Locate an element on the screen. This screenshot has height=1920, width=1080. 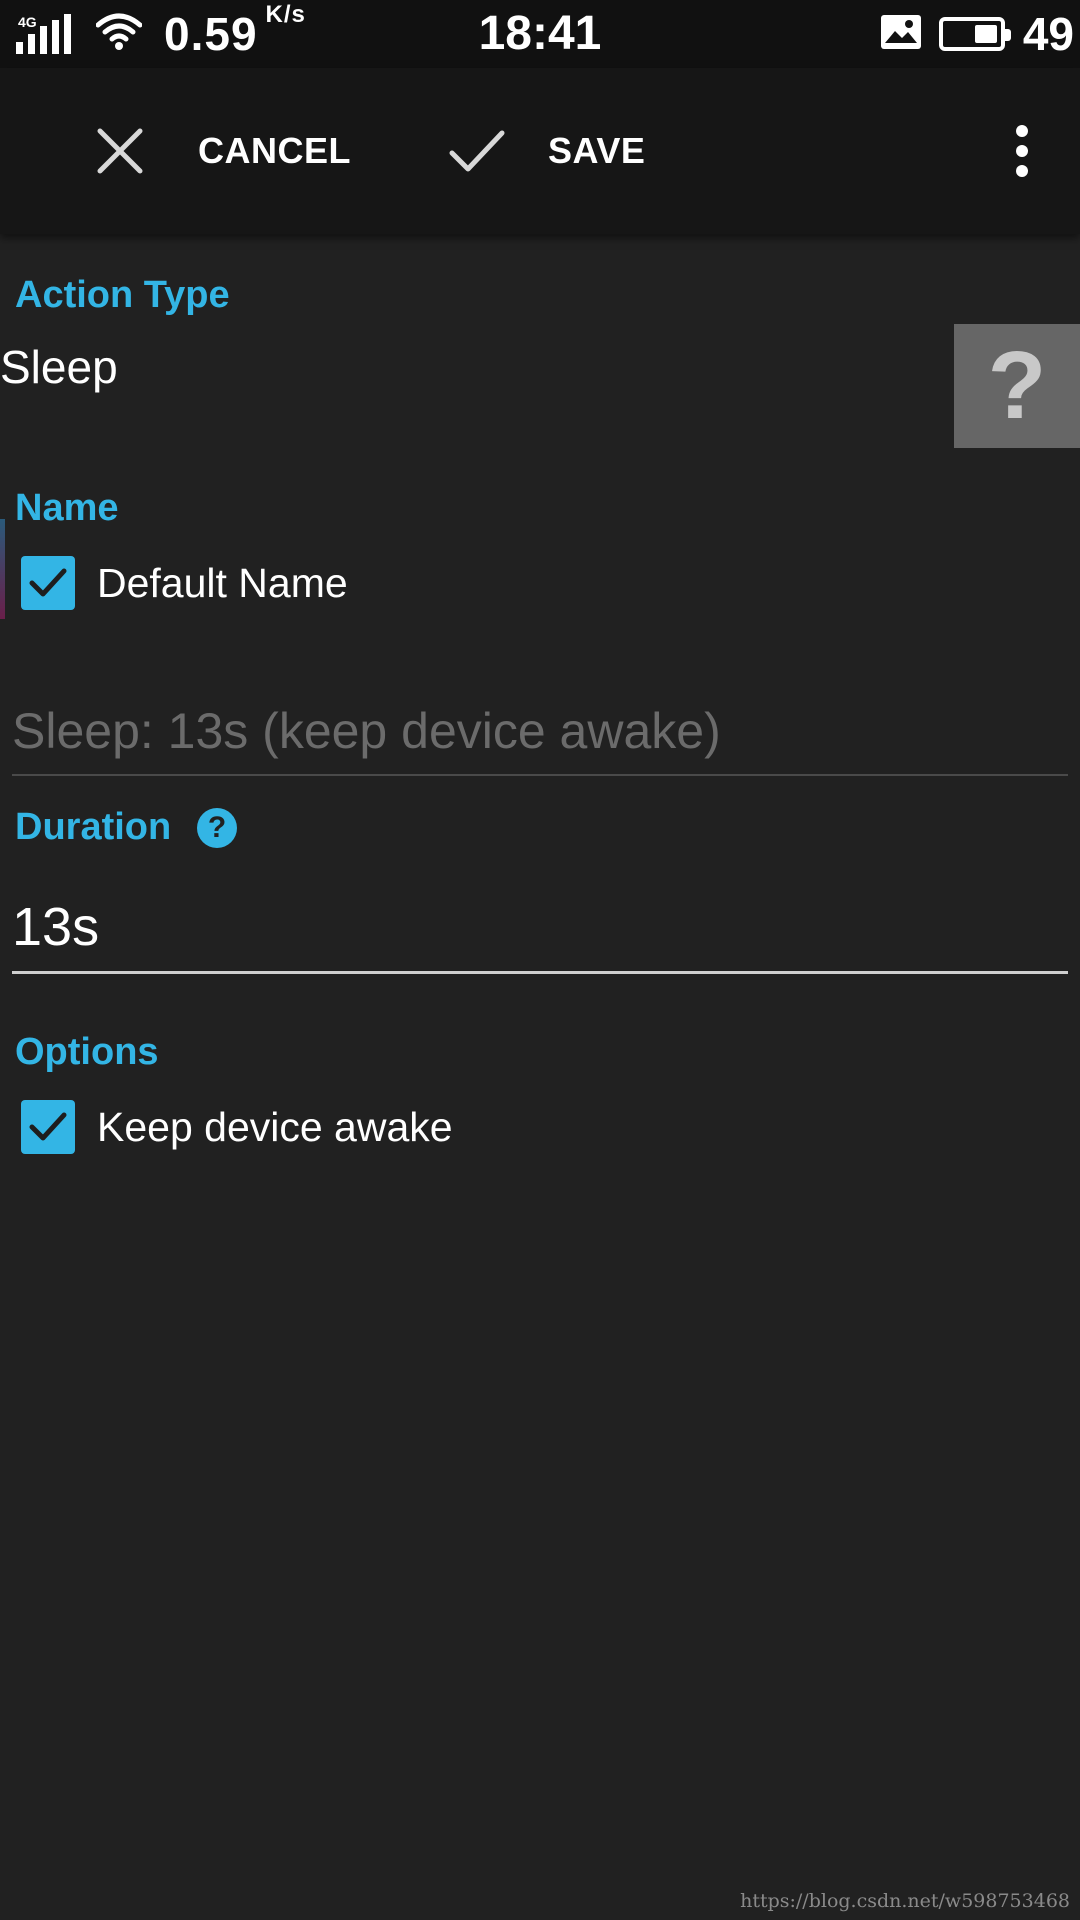
check-icon is located at coordinates (477, 151).